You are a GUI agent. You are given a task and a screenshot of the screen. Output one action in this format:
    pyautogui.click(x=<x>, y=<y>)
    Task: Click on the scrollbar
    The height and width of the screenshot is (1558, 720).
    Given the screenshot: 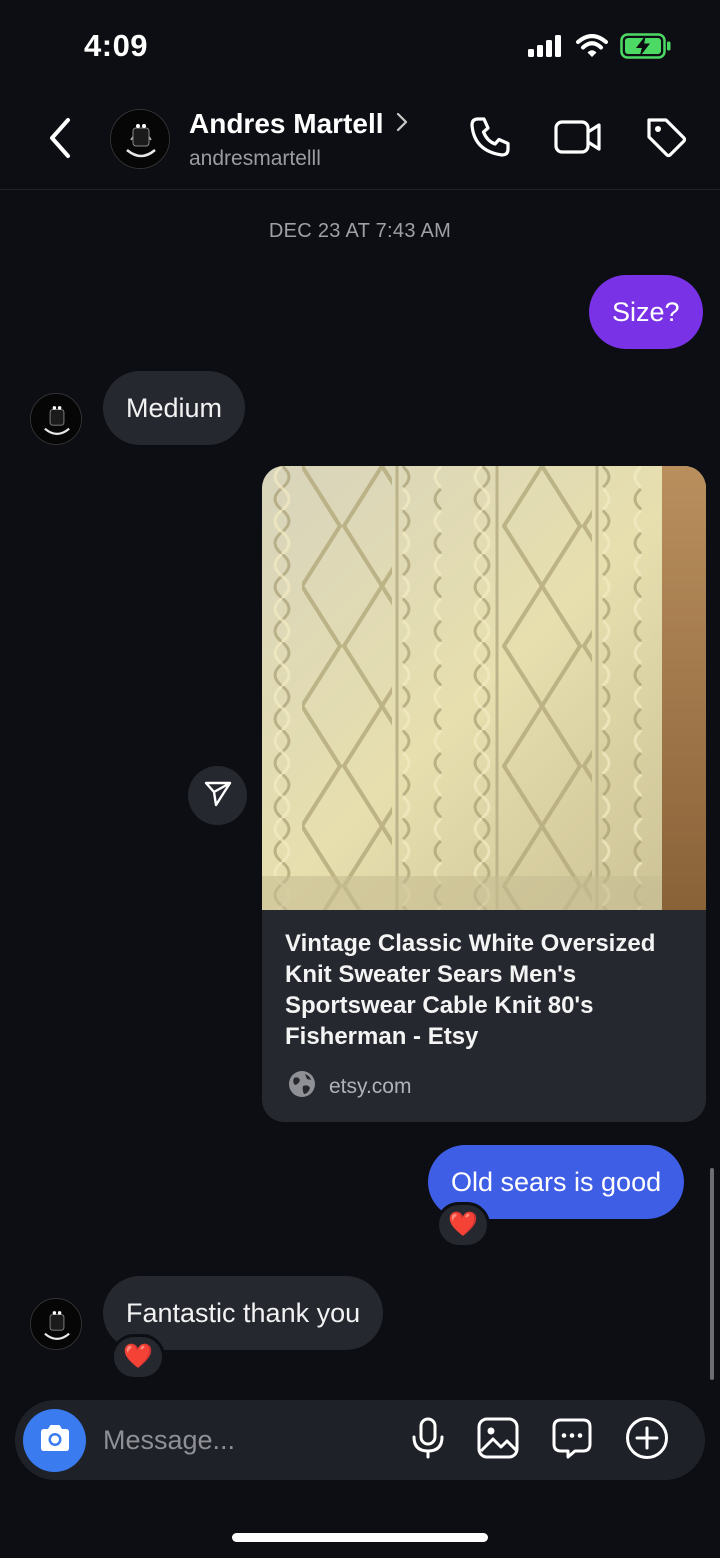 What is the action you would take?
    pyautogui.click(x=712, y=1274)
    